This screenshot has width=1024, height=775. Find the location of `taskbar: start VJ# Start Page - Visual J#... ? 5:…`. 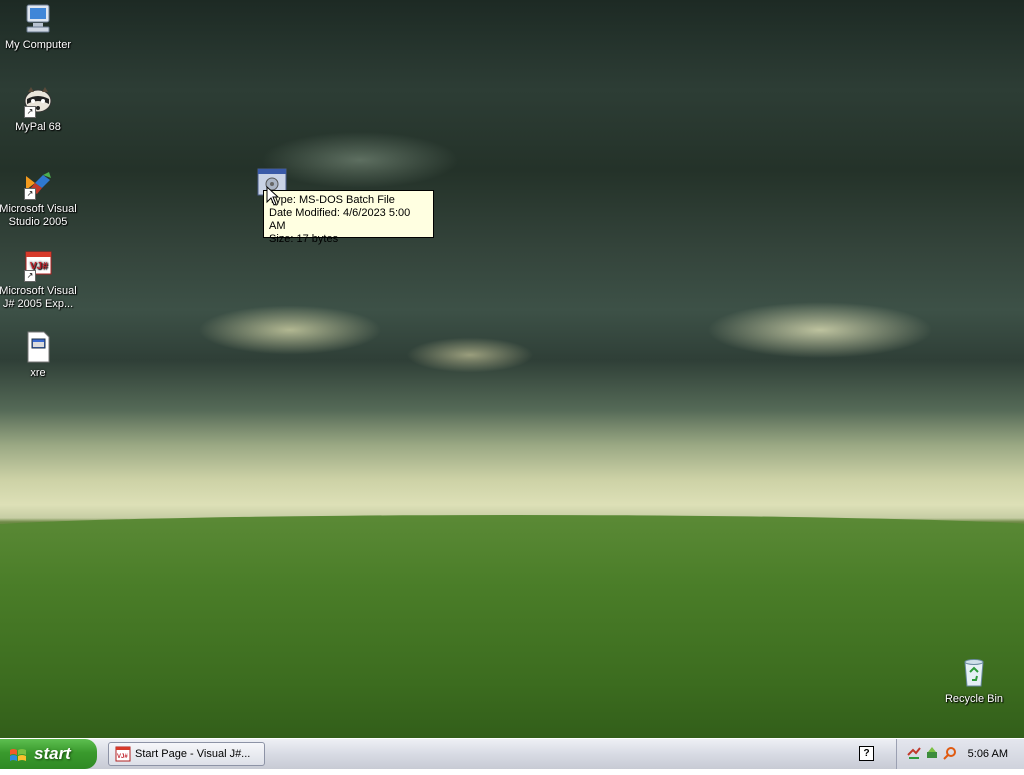

taskbar: start VJ# Start Page - Visual J#... ? 5:… is located at coordinates (512, 753).